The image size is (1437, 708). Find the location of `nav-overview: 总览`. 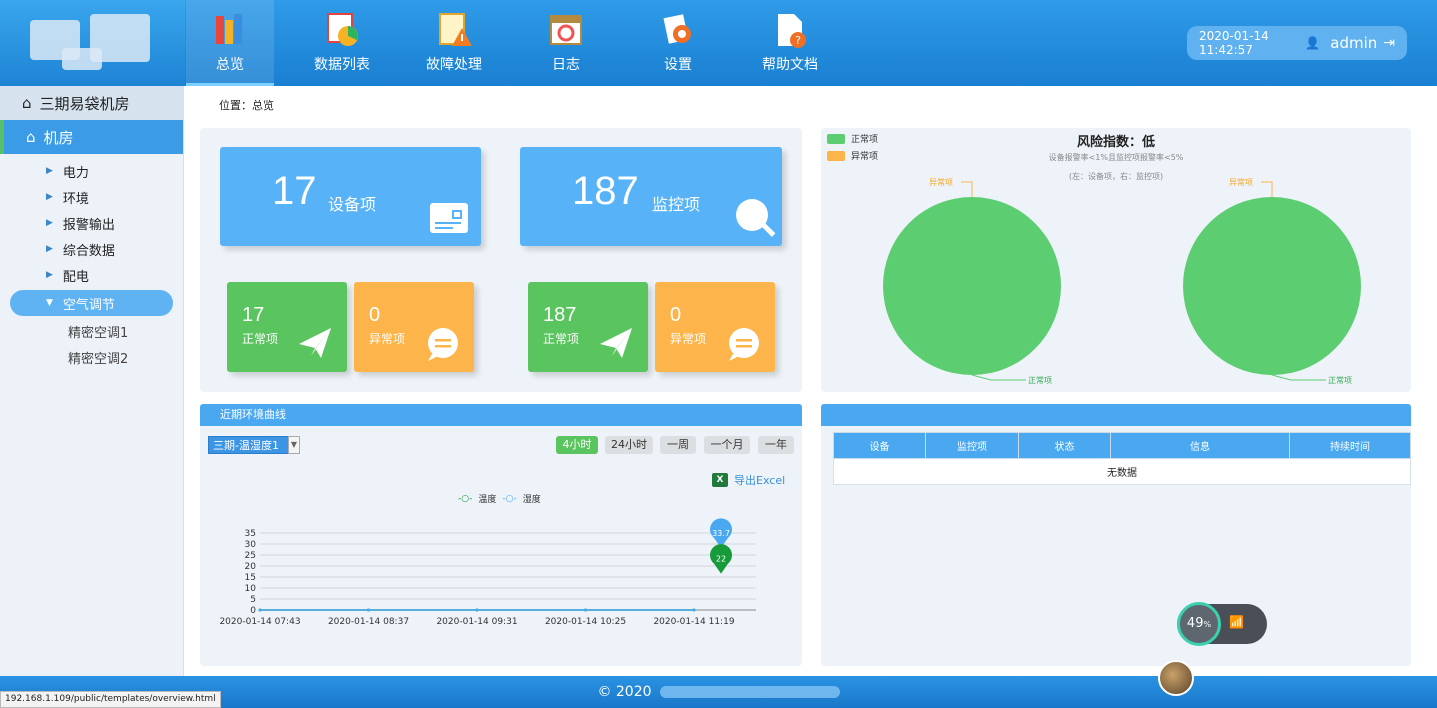

nav-overview: 总览 is located at coordinates (230, 43).